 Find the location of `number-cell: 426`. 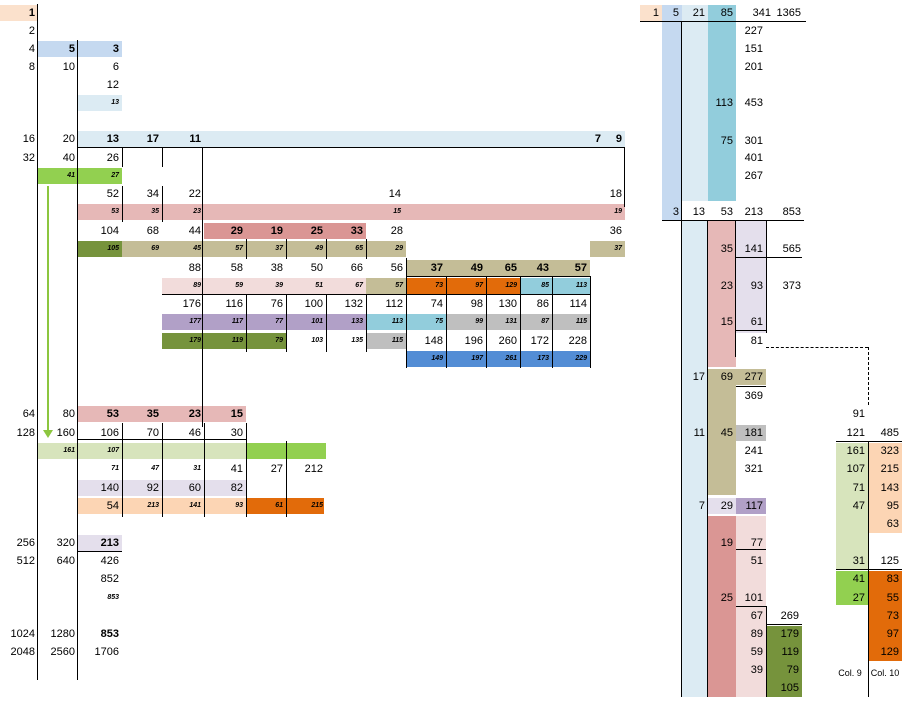

number-cell: 426 is located at coordinates (109, 561).